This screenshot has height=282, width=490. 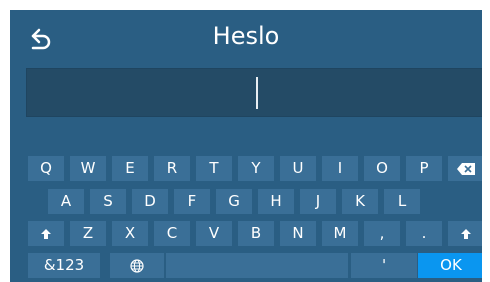 I want to click on key-d: D, so click(x=150, y=201).